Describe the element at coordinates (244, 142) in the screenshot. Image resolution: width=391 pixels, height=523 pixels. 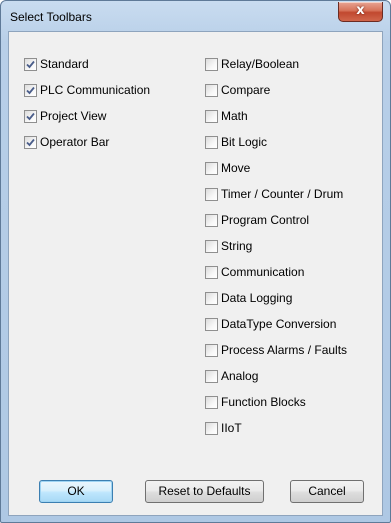
I see `checkbox-label: Bit Logic` at that location.